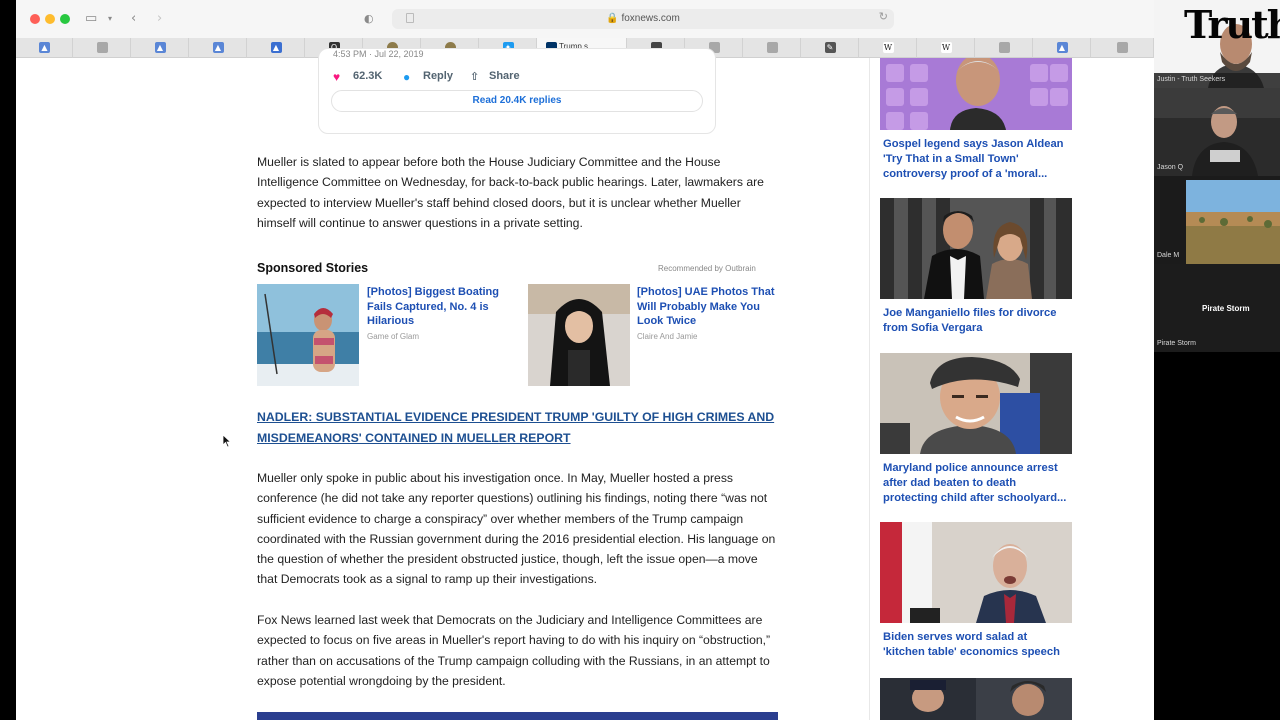 Image resolution: width=1280 pixels, height=720 pixels. What do you see at coordinates (65, 19) in the screenshot?
I see `zoom-window-button` at bounding box center [65, 19].